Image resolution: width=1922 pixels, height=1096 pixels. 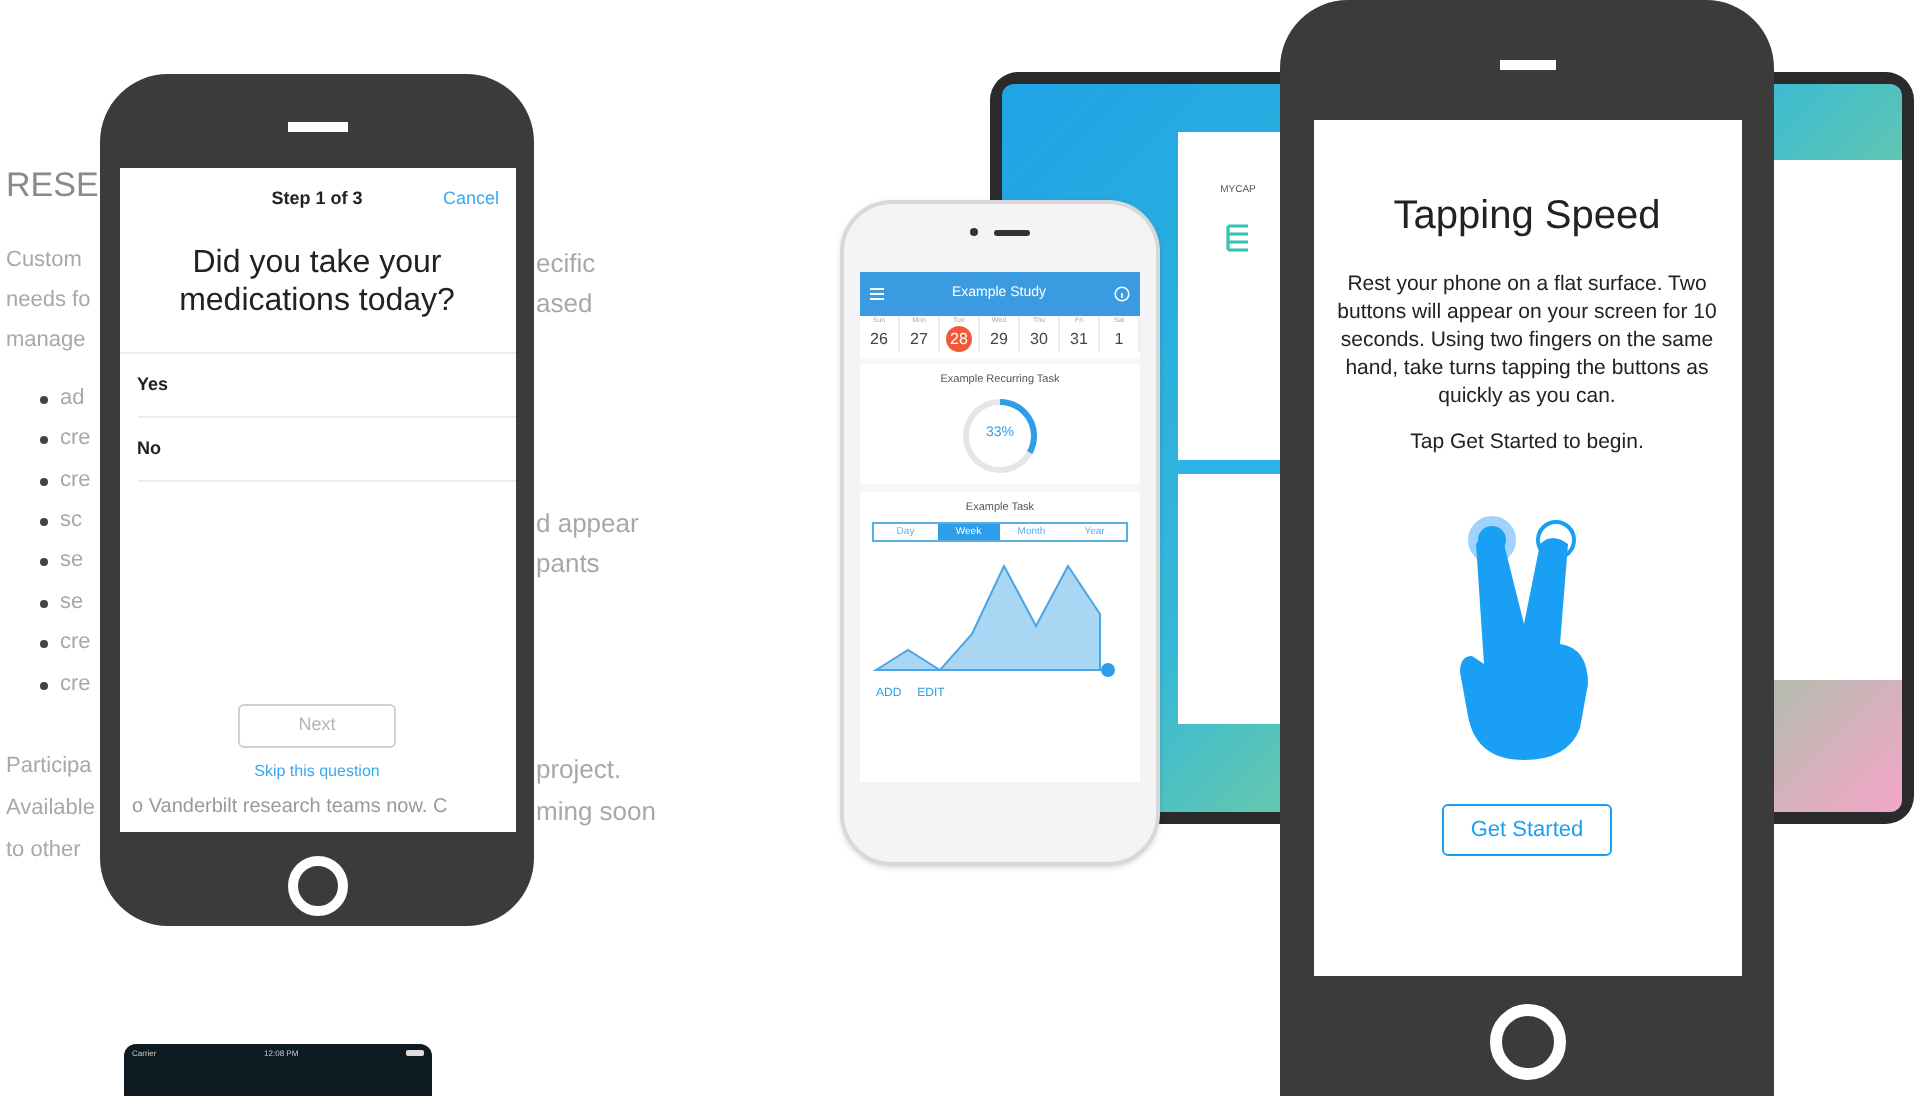 I want to click on article-text: Available, so click(x=50, y=809).